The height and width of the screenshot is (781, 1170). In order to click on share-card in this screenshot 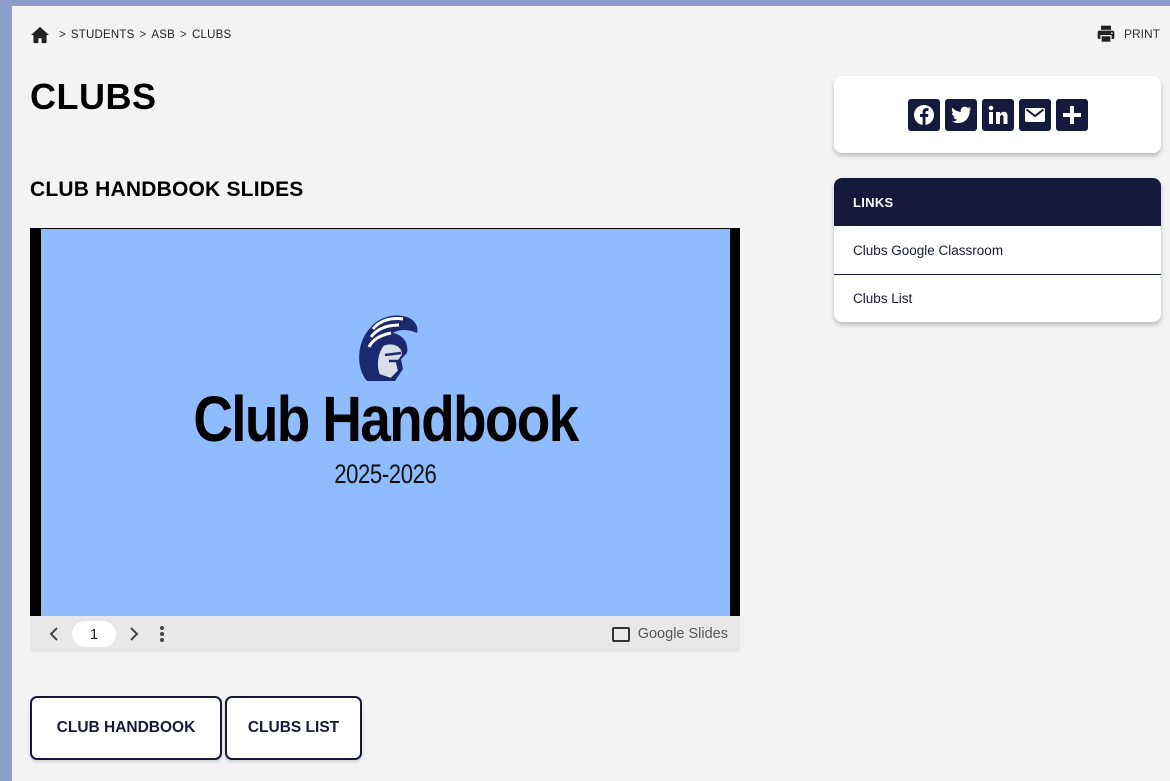, I will do `click(997, 114)`.